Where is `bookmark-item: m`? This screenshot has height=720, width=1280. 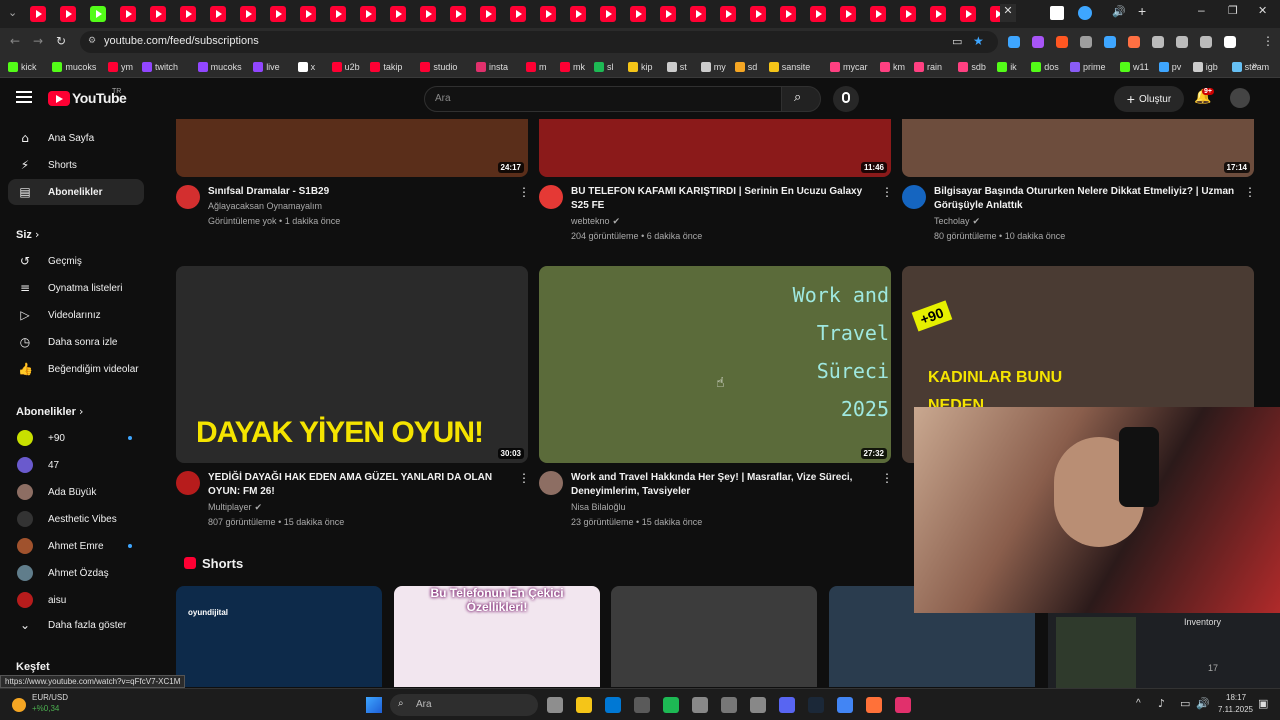 bookmark-item: m is located at coordinates (536, 67).